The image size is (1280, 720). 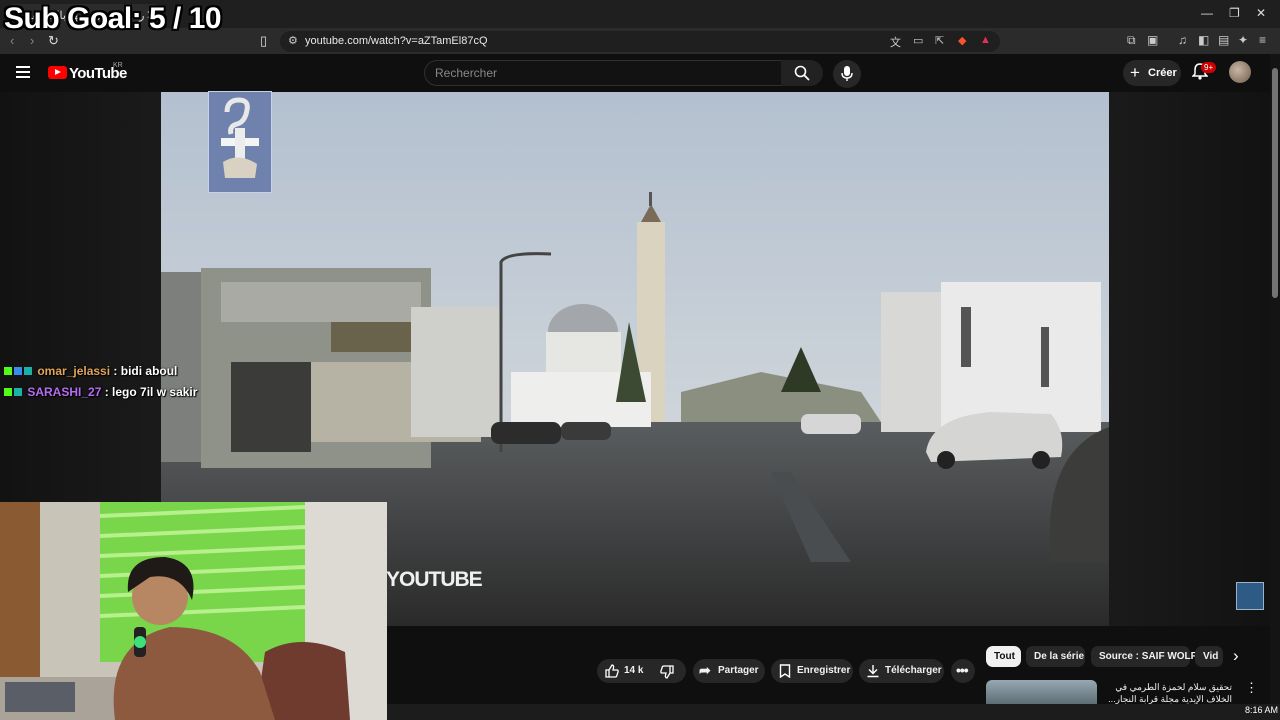 What do you see at coordinates (149, 371) in the screenshot?
I see `chat-text: bidi aboul` at bounding box center [149, 371].